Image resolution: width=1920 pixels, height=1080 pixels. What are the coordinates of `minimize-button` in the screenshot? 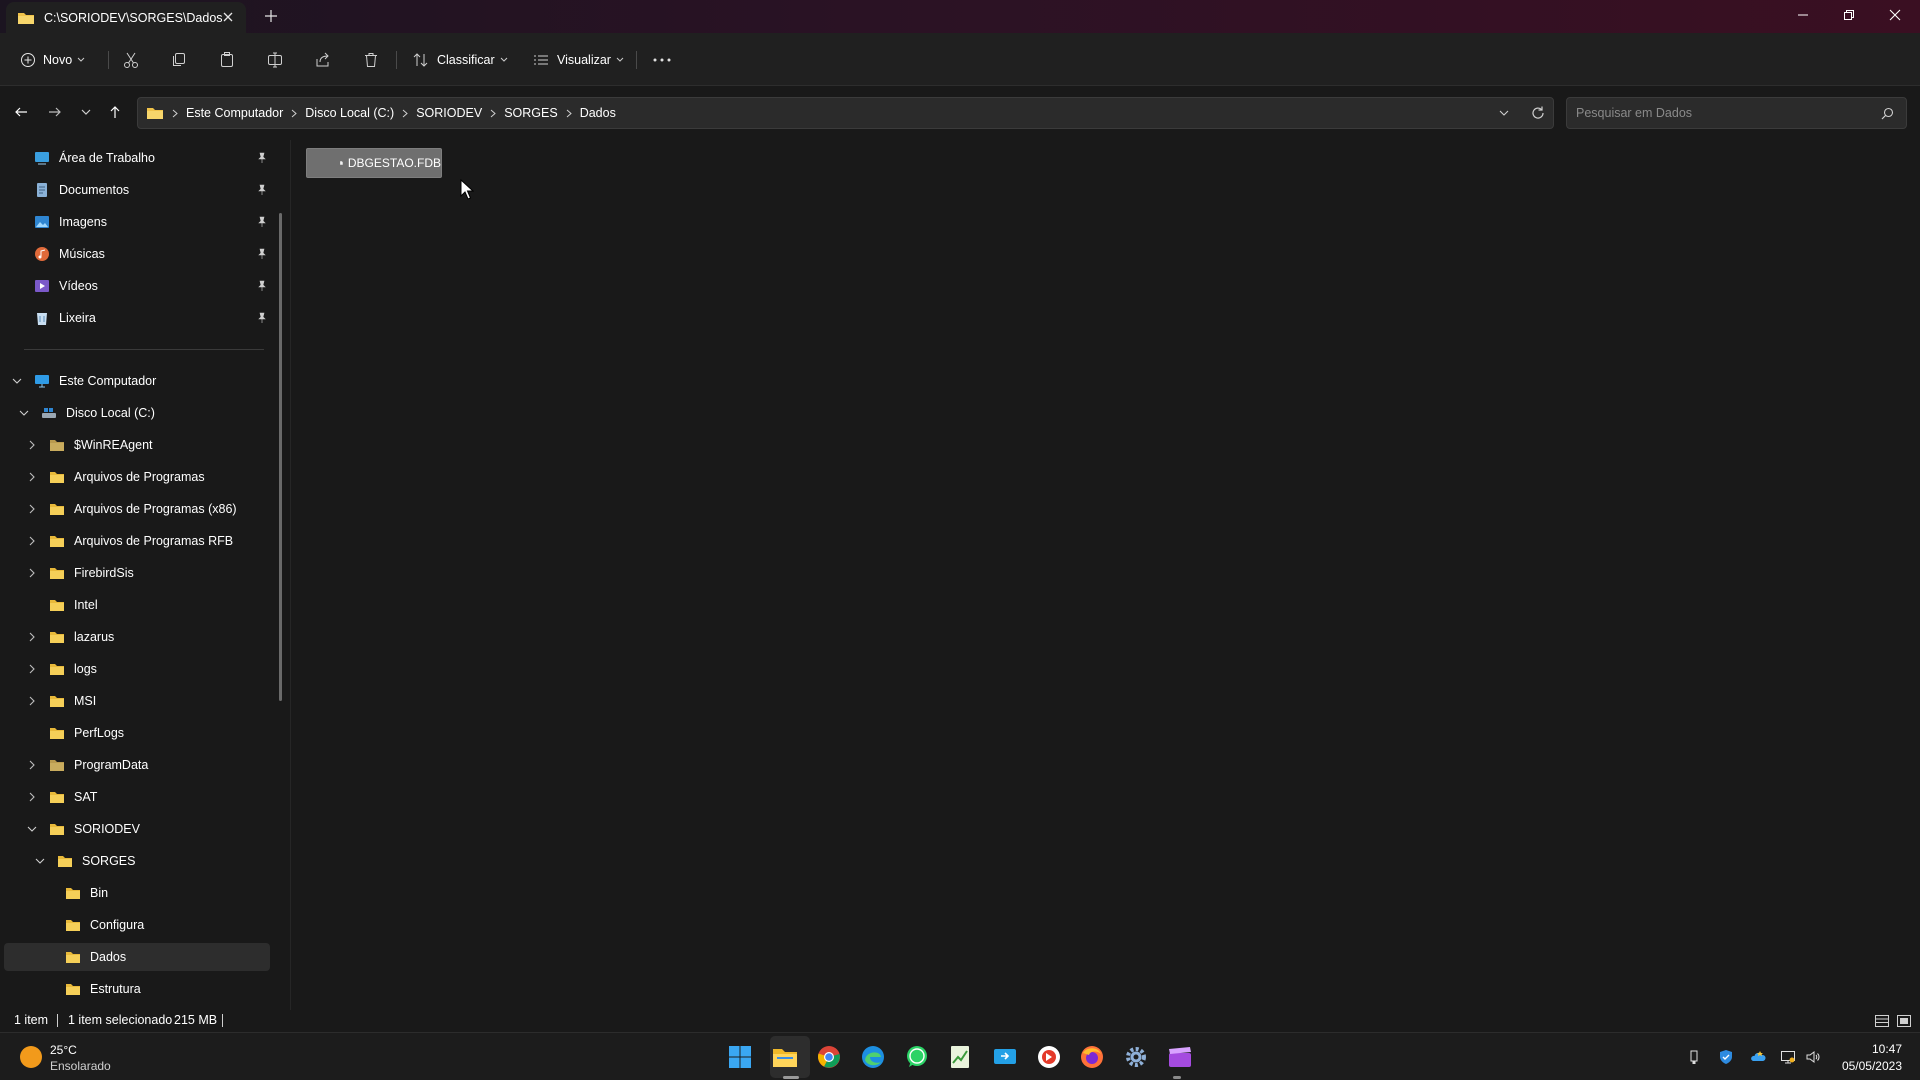 It's located at (1803, 15).